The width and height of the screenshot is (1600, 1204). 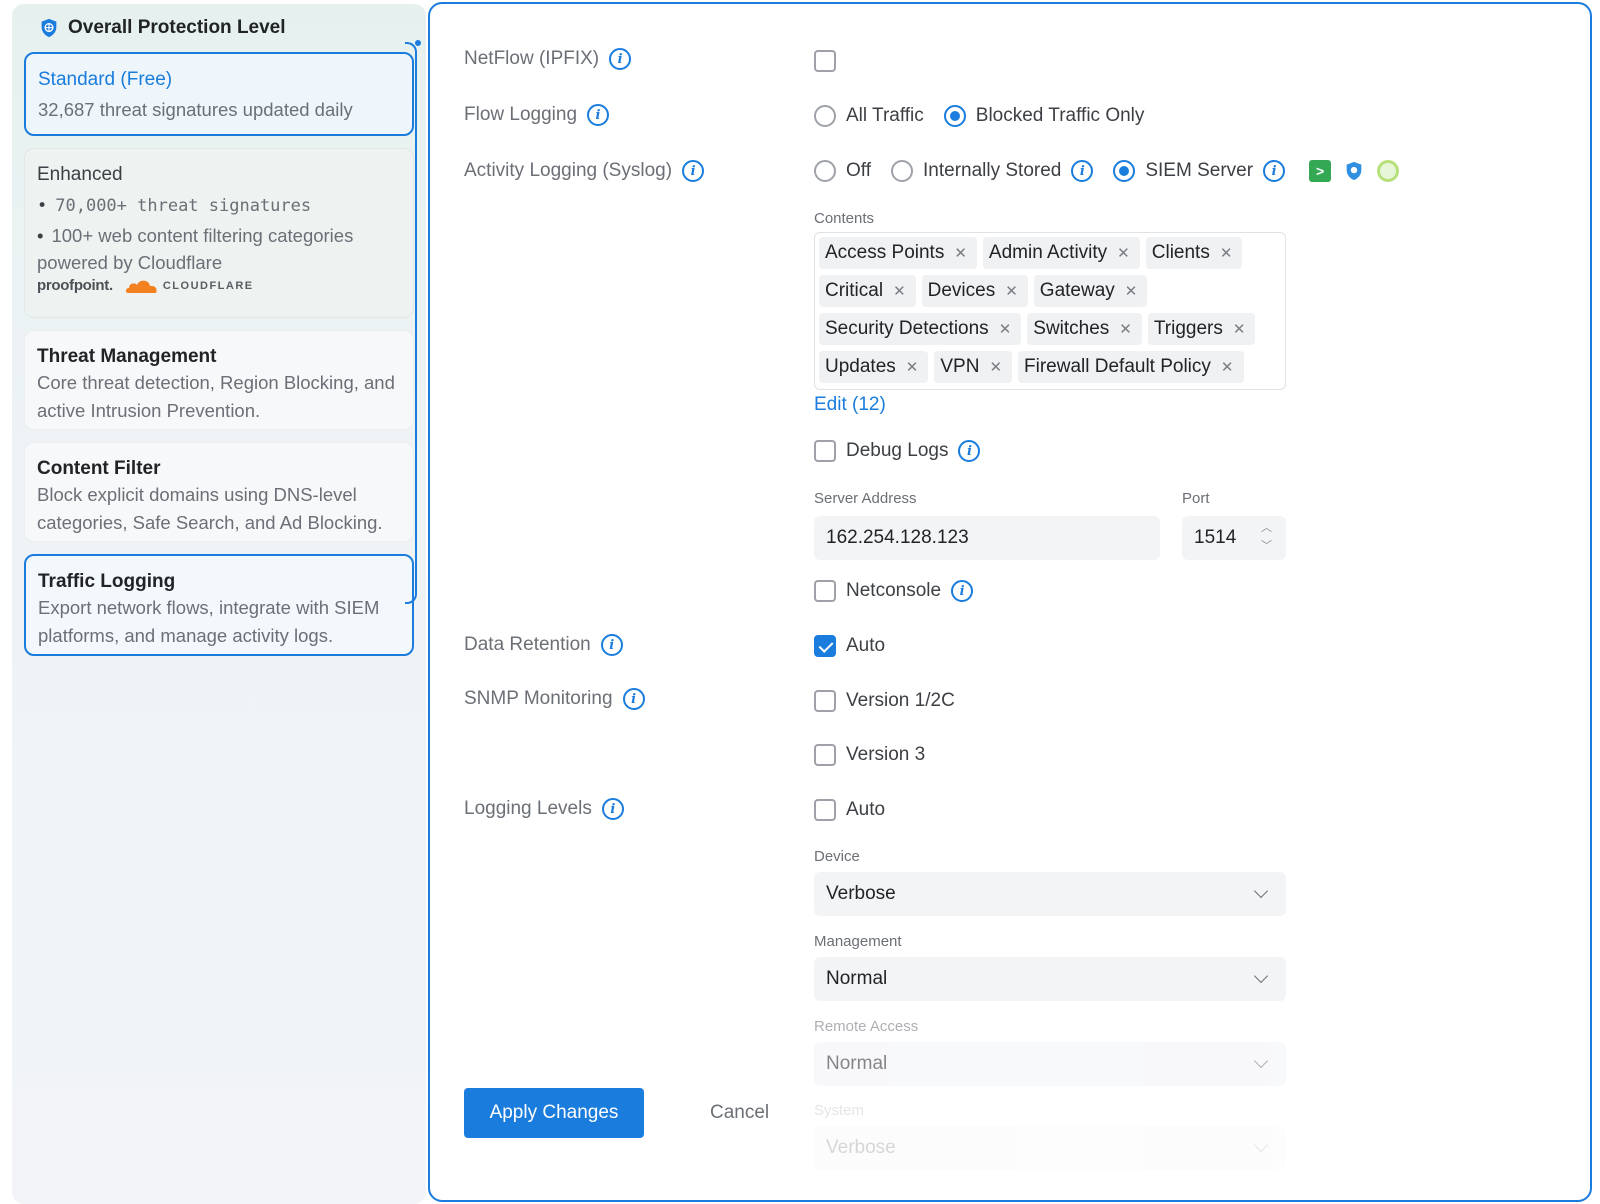 What do you see at coordinates (1320, 171) in the screenshot?
I see `siem-splunk-icon: >` at bounding box center [1320, 171].